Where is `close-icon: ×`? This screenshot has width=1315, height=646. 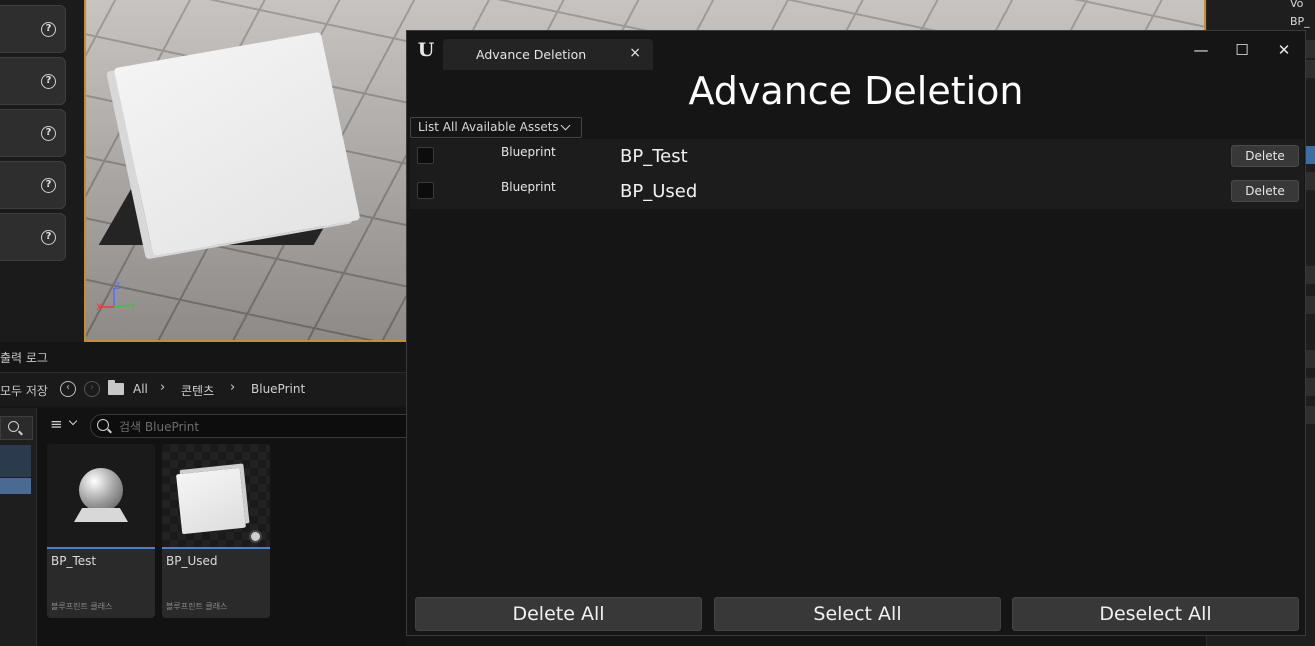 close-icon: × is located at coordinates (635, 53).